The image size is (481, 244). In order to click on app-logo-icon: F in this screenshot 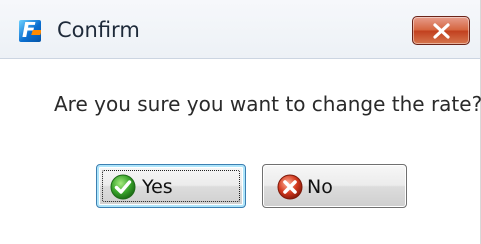, I will do `click(30, 31)`.